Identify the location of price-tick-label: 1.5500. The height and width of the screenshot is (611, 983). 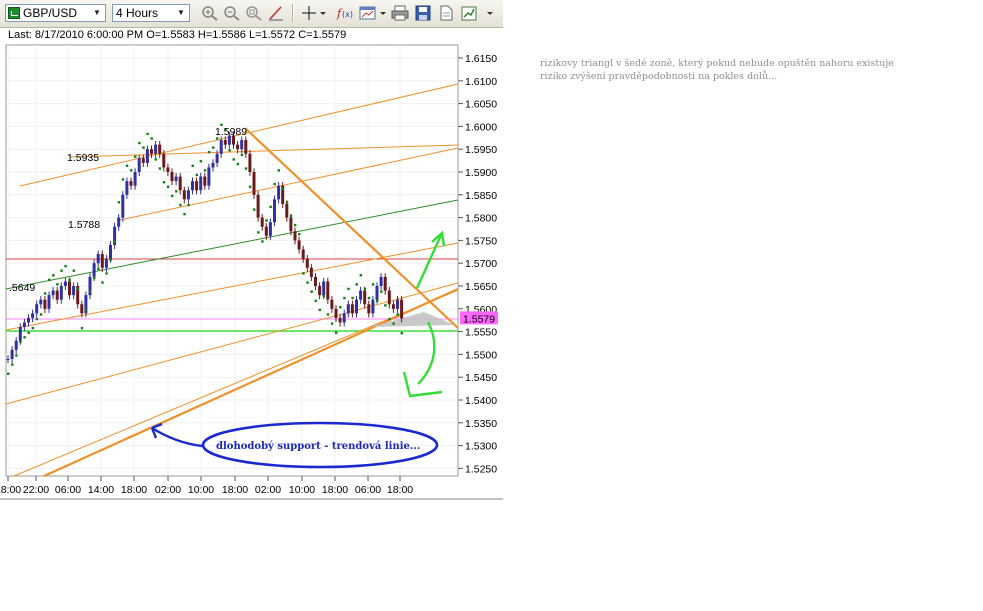
(481, 355).